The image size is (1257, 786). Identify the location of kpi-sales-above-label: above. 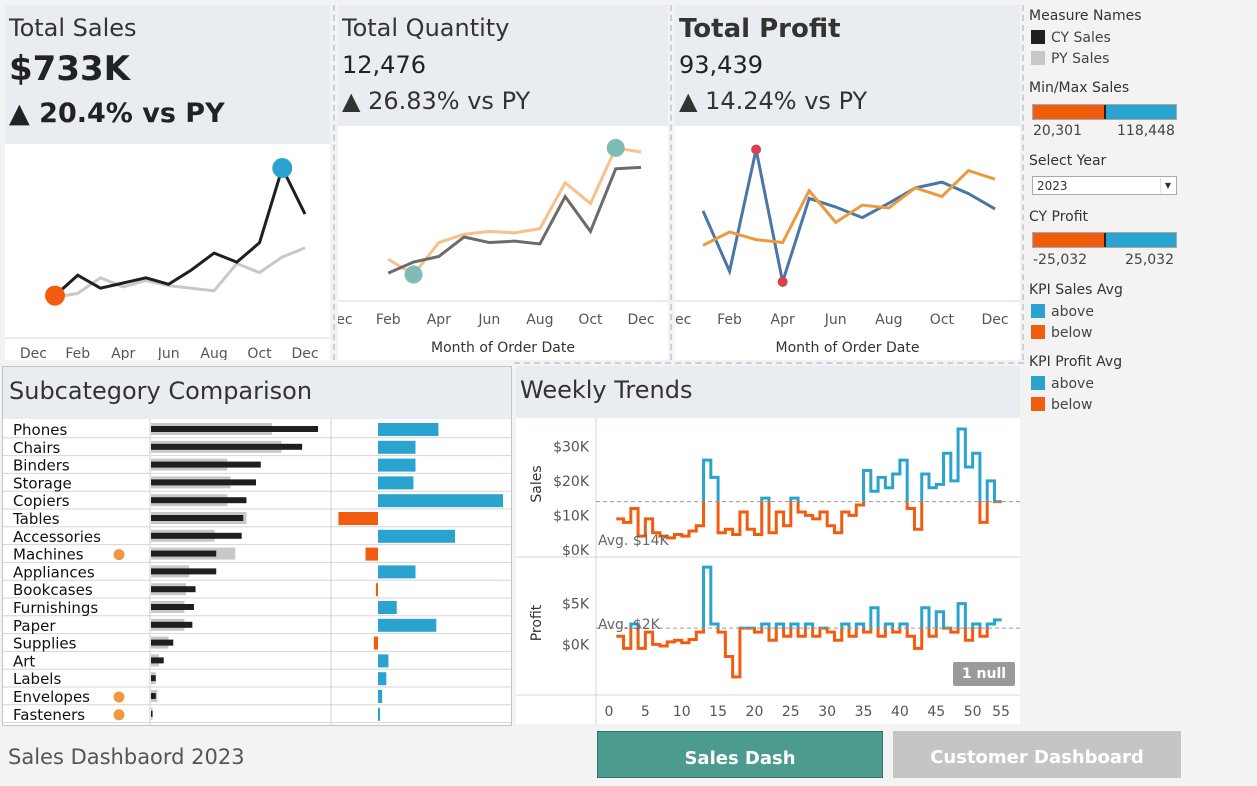
(1072, 312).